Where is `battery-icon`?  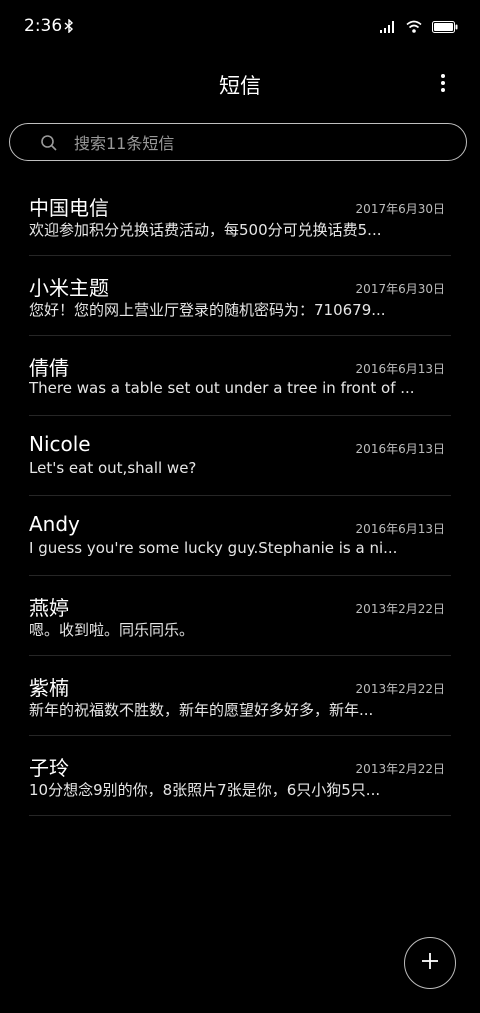 battery-icon is located at coordinates (445, 27).